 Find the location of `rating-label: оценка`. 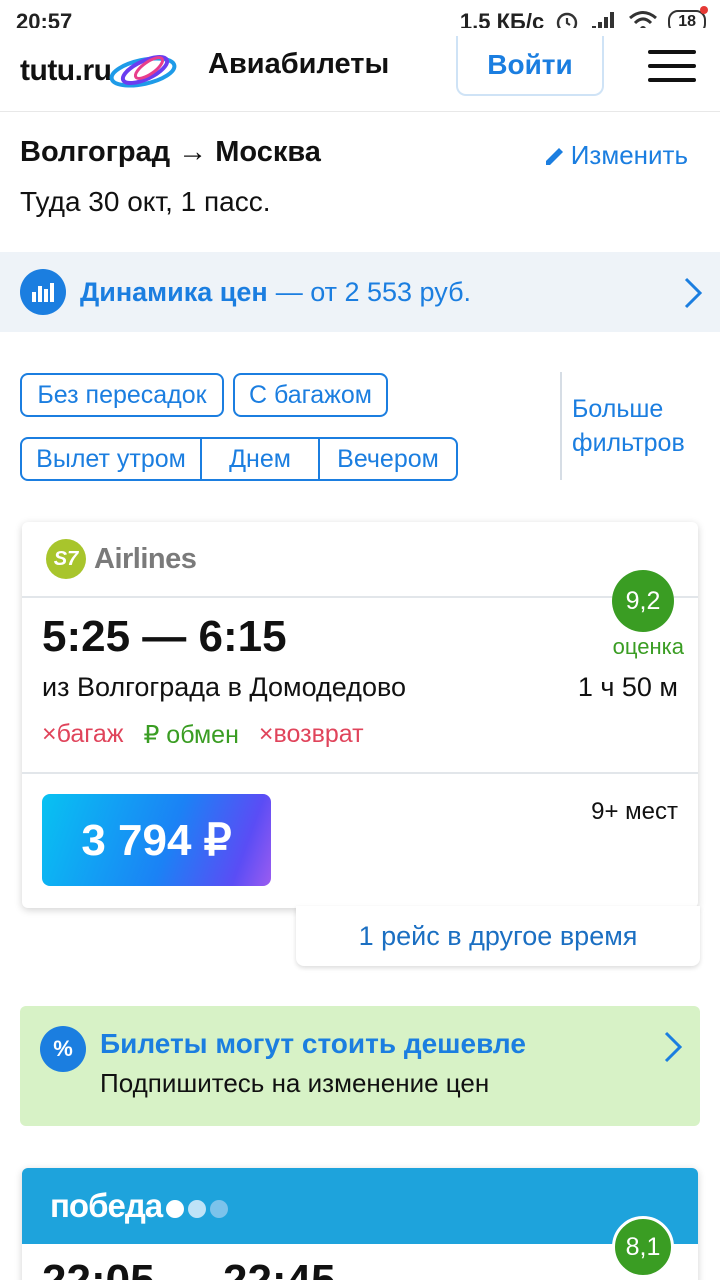

rating-label: оценка is located at coordinates (648, 646).